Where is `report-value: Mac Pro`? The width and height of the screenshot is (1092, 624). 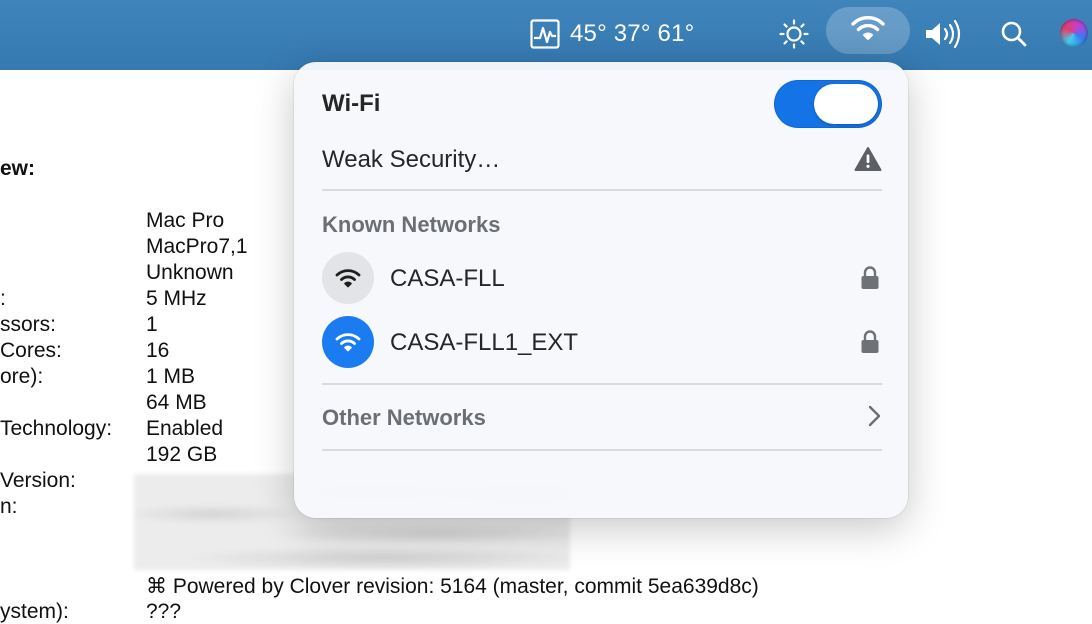 report-value: Mac Pro is located at coordinates (185, 220).